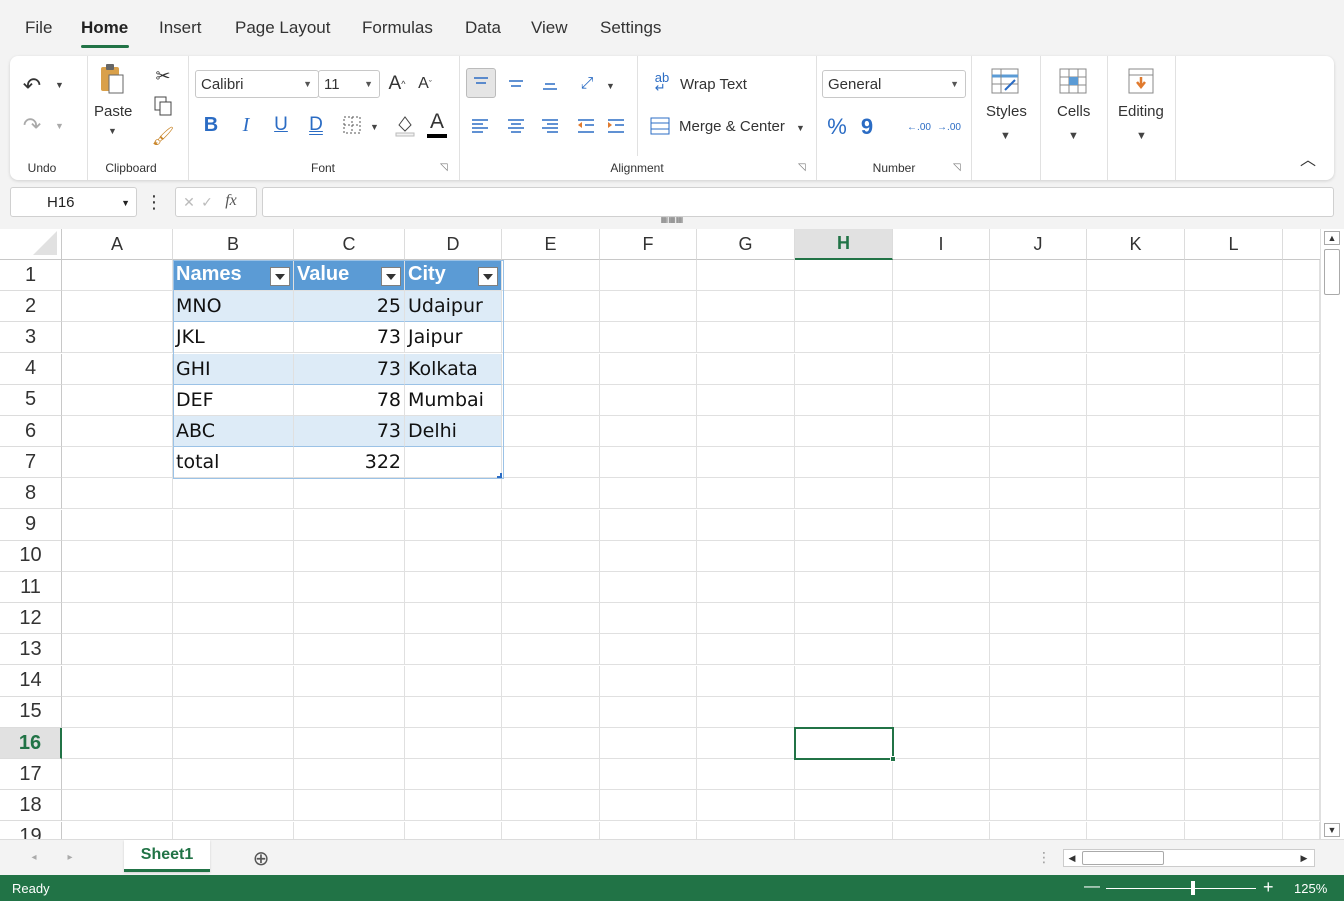 The height and width of the screenshot is (901, 1344). What do you see at coordinates (233, 830) in the screenshot?
I see `cell-b19` at bounding box center [233, 830].